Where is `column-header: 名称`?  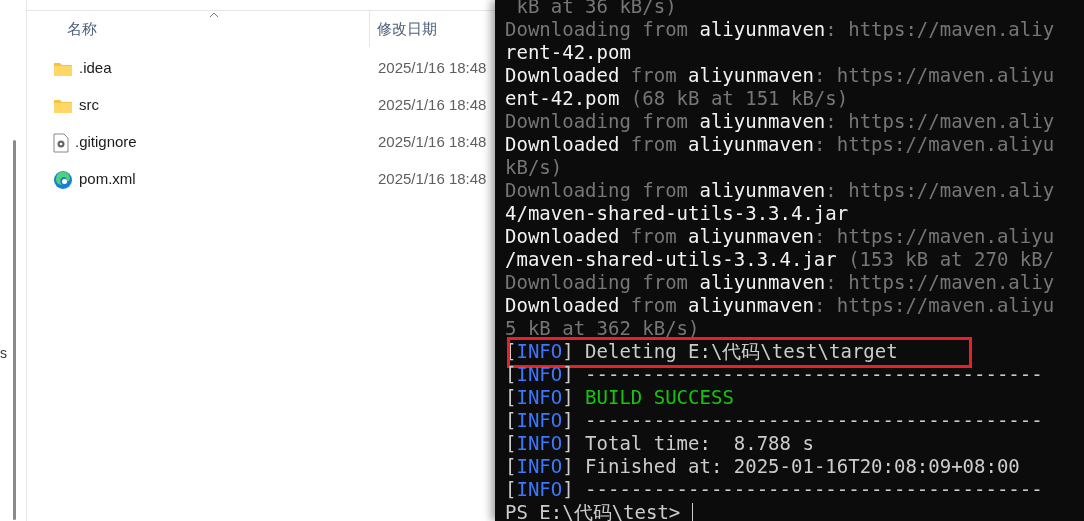 column-header: 名称 is located at coordinates (198, 29).